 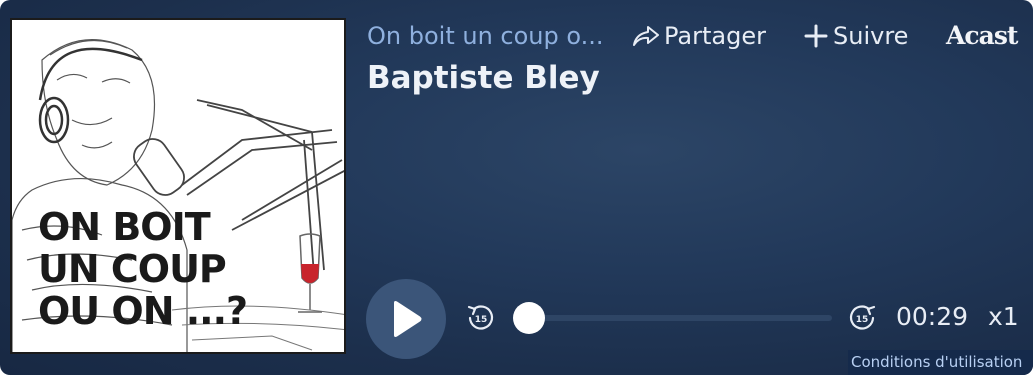 I want to click on plus-icon, so click(x=816, y=36).